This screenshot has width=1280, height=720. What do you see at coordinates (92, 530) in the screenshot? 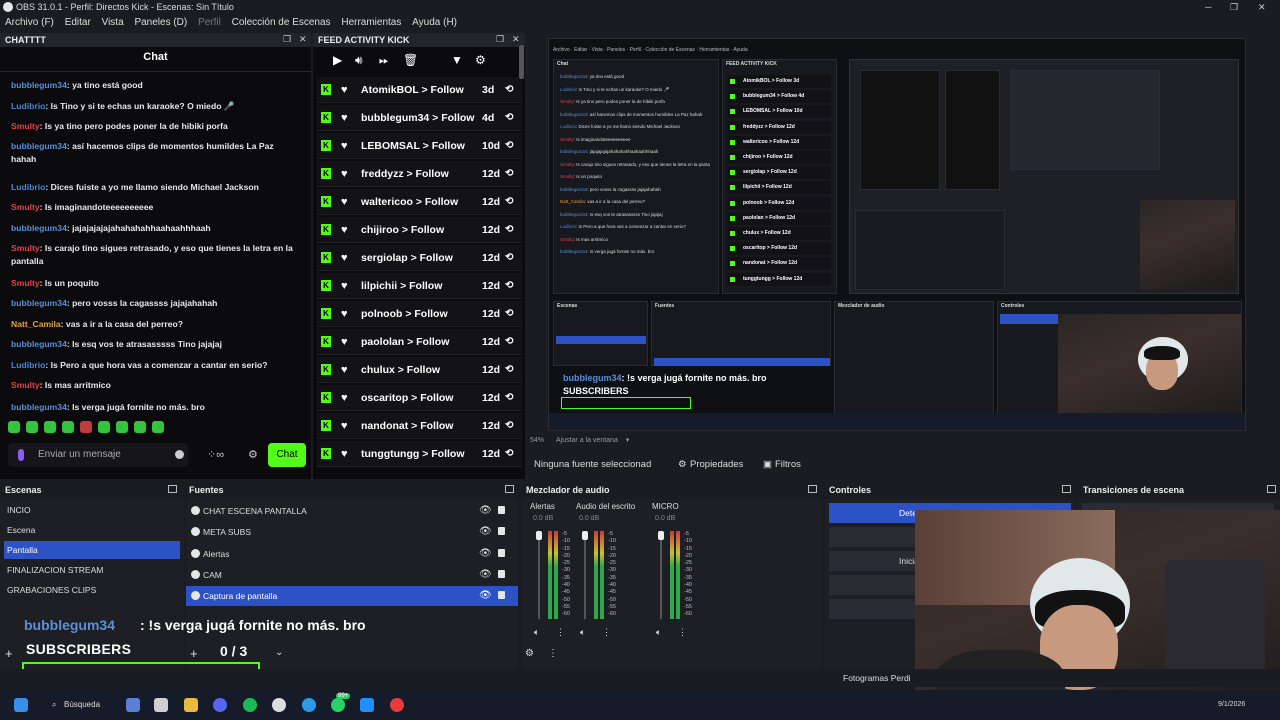
I see `scene-item: Escena` at bounding box center [92, 530].